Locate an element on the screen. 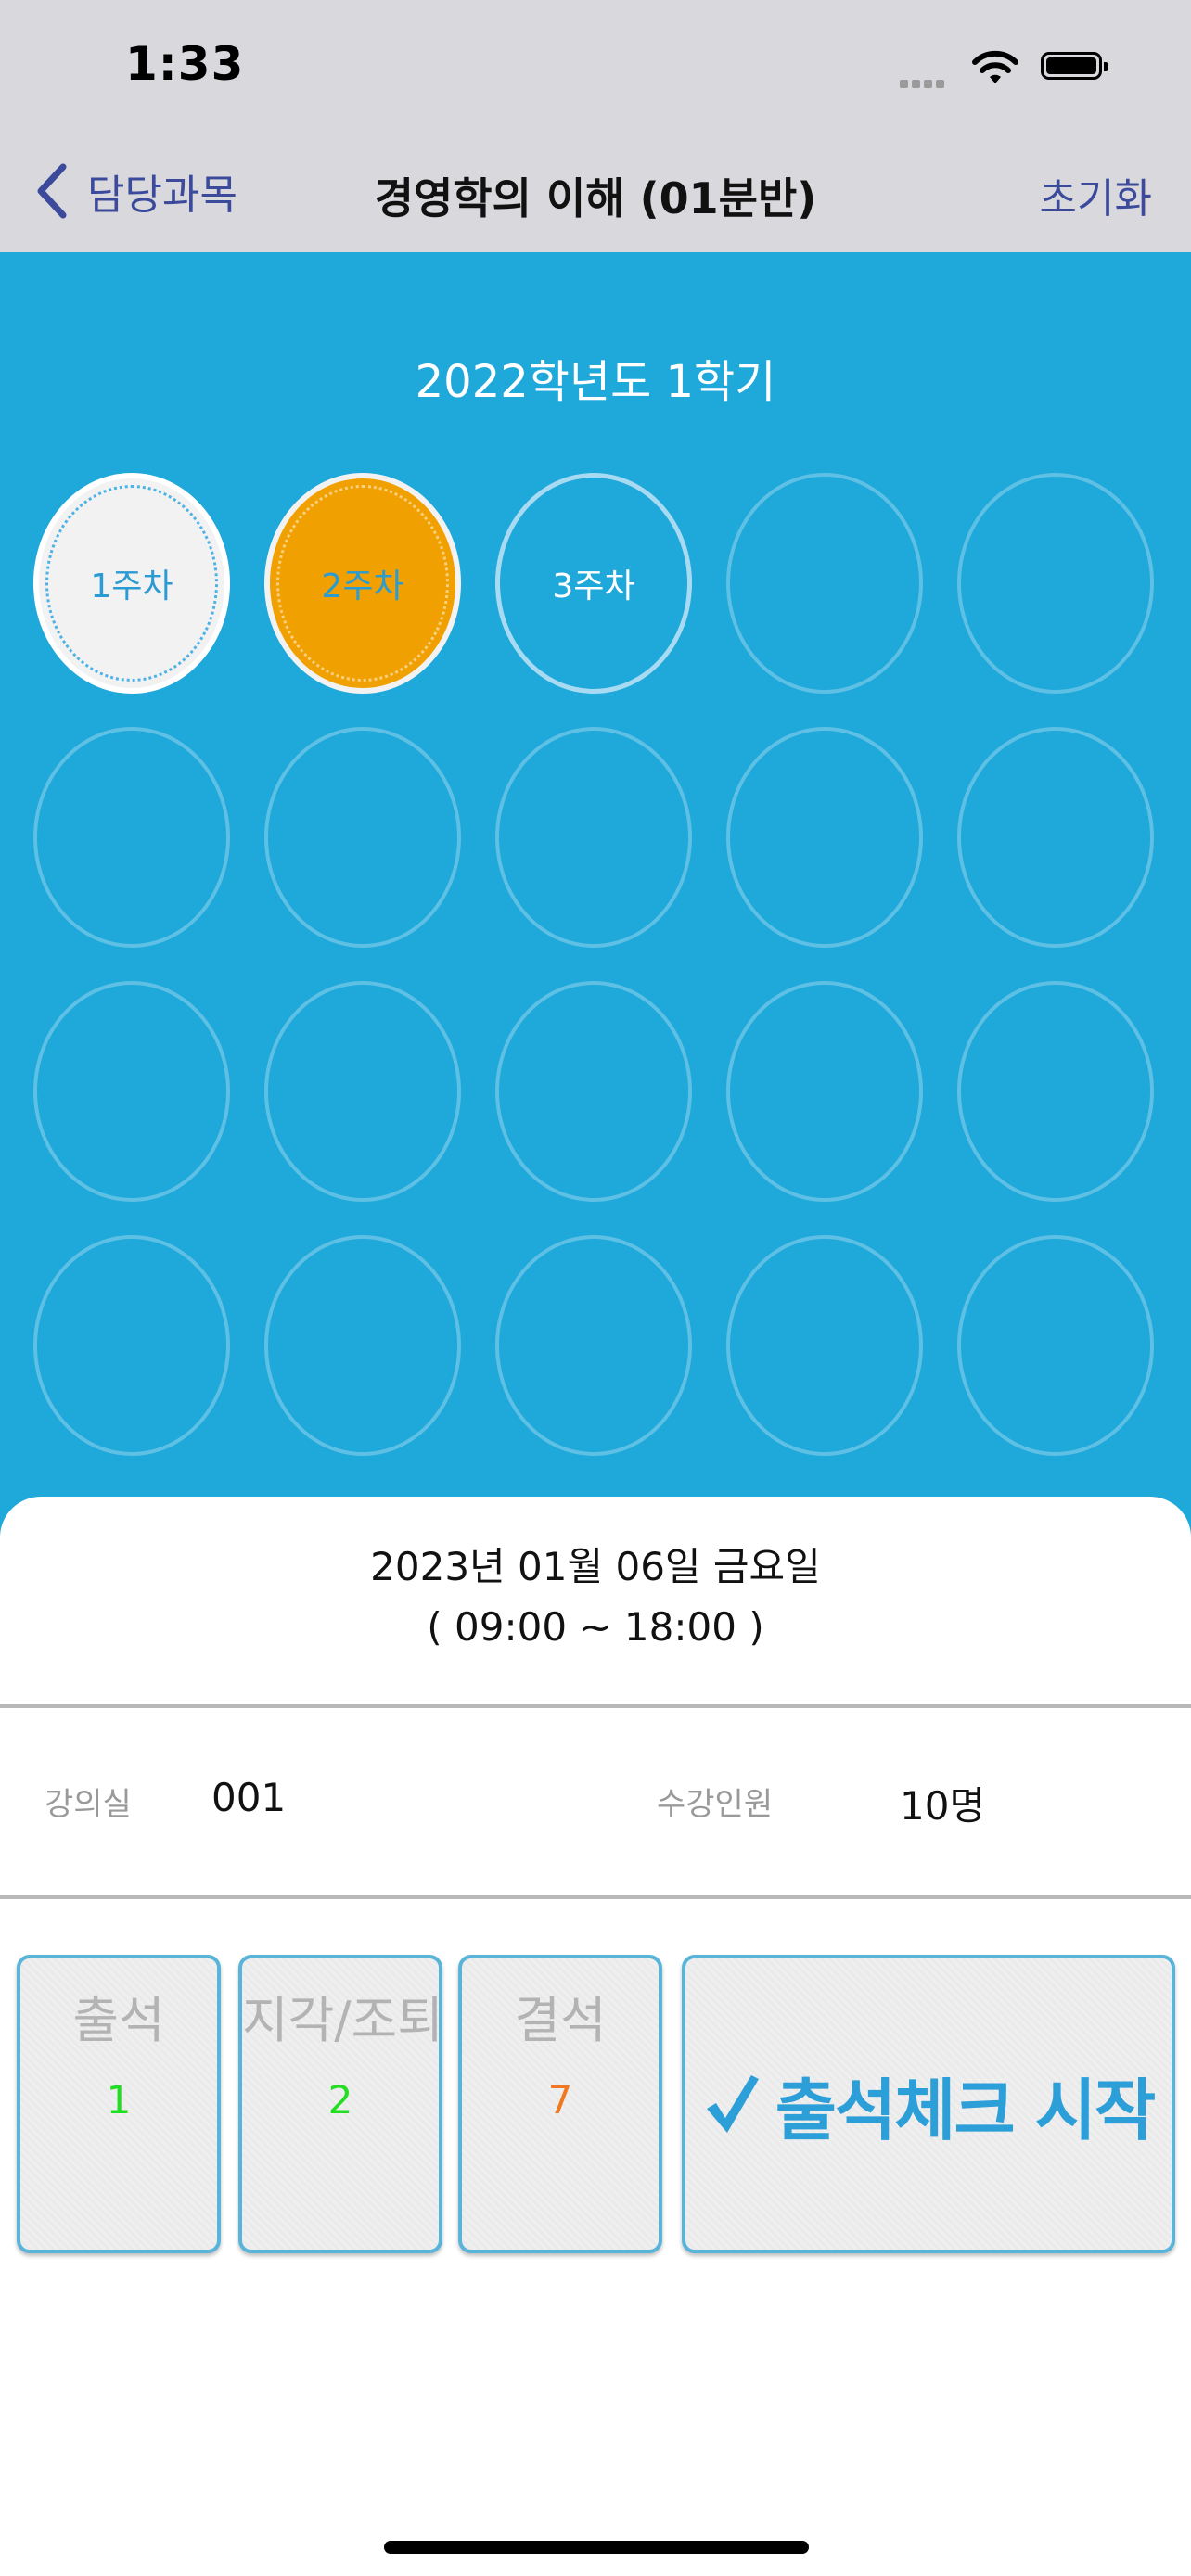 Image resolution: width=1191 pixels, height=2576 pixels. start-attendance-button: 출석체크 시작 is located at coordinates (929, 2104).